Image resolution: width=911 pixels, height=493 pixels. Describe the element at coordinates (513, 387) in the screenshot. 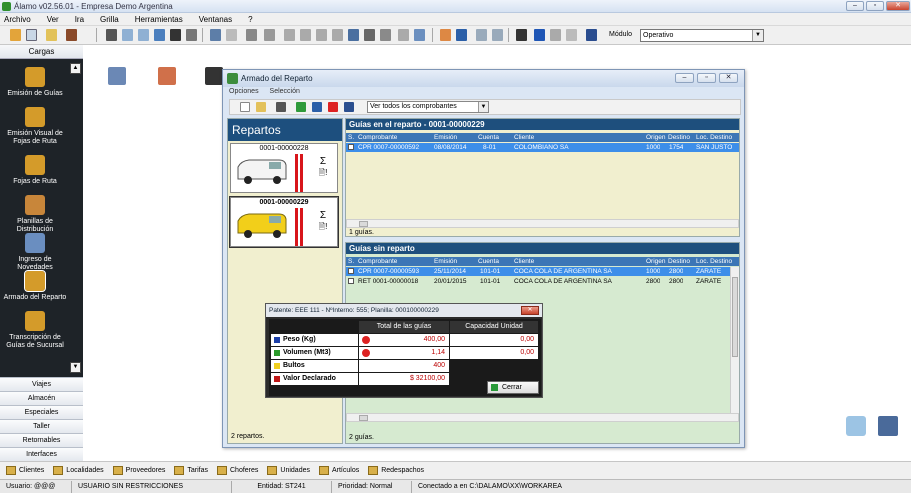

I see `cerrar-button: Cerrar` at that location.